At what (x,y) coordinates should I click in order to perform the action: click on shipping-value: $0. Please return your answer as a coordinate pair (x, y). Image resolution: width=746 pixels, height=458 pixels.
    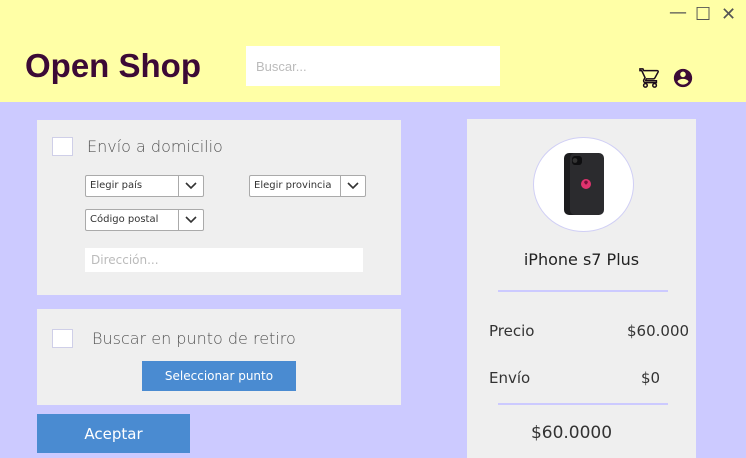
    Looking at the image, I should click on (651, 378).